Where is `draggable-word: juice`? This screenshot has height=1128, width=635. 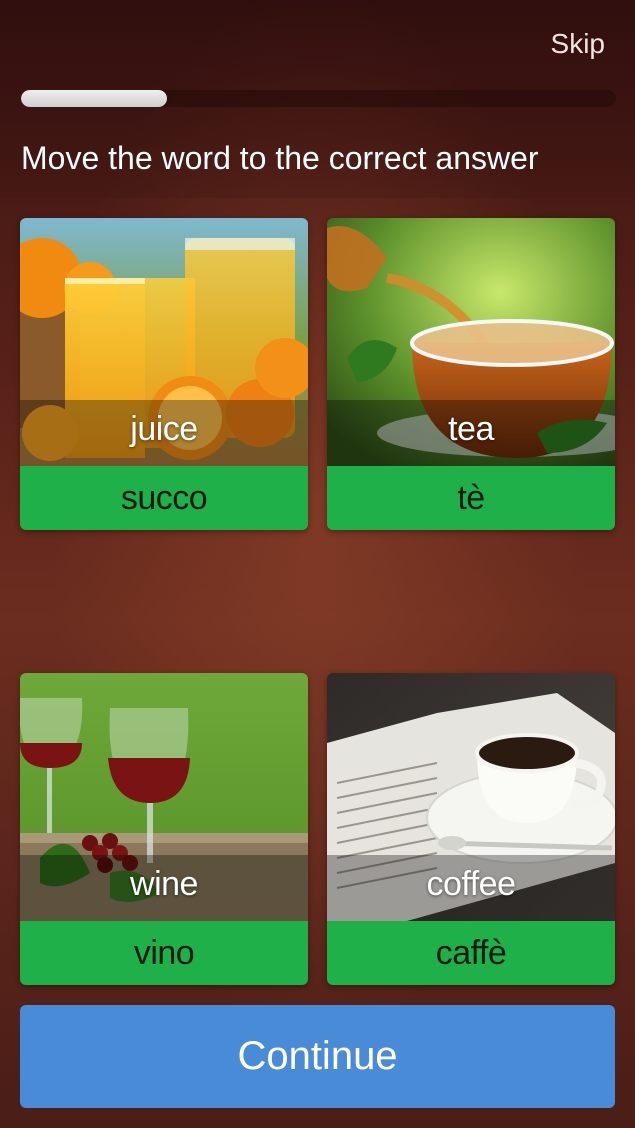
draggable-word: juice is located at coordinates (164, 429).